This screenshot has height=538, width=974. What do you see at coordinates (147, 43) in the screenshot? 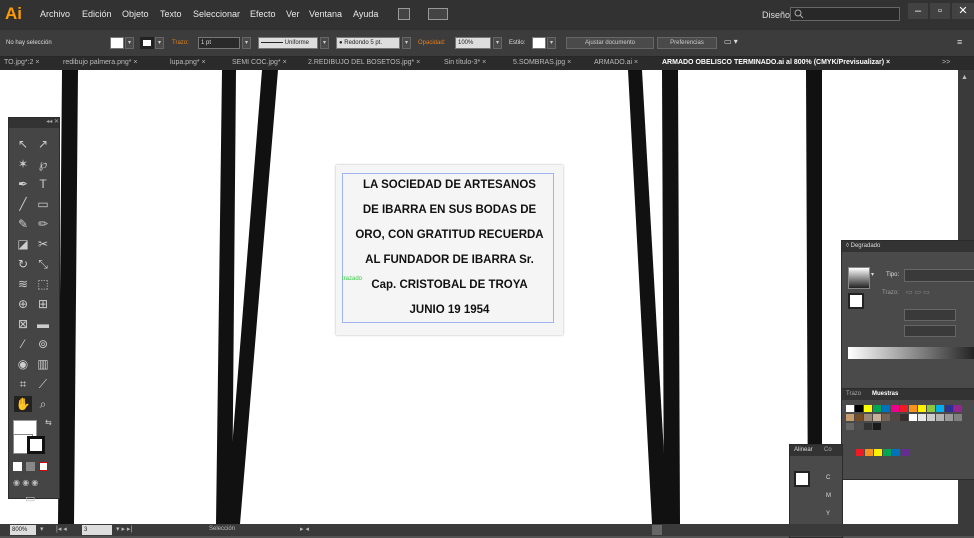
I see `stroke-swatch` at bounding box center [147, 43].